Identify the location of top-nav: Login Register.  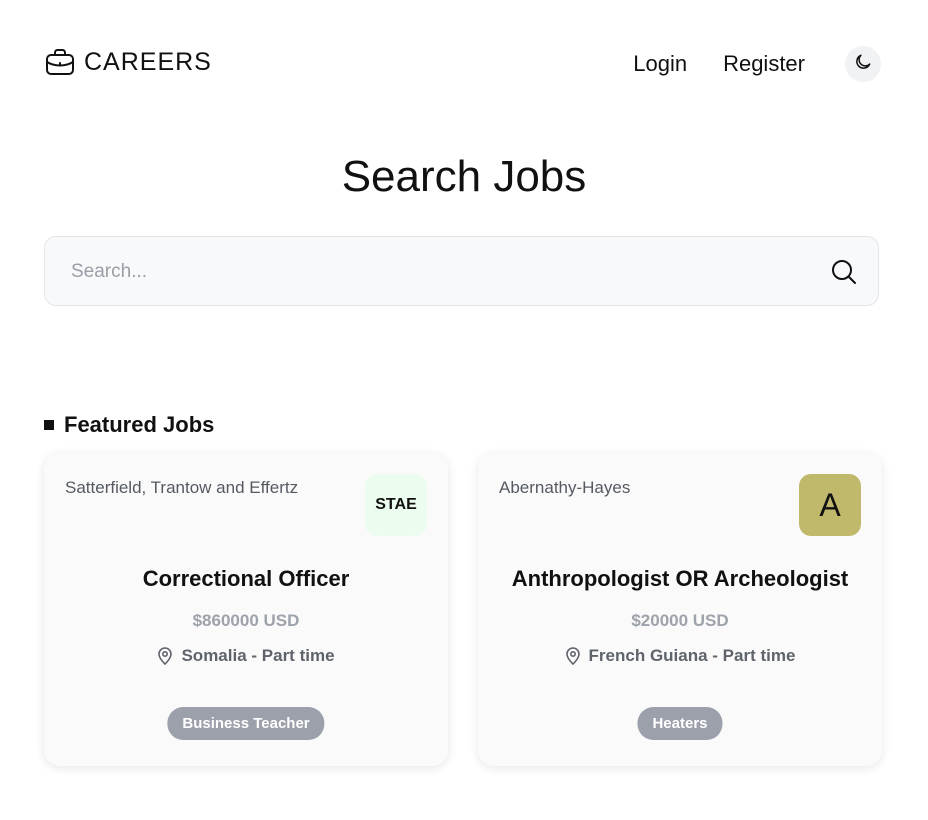
(757, 64).